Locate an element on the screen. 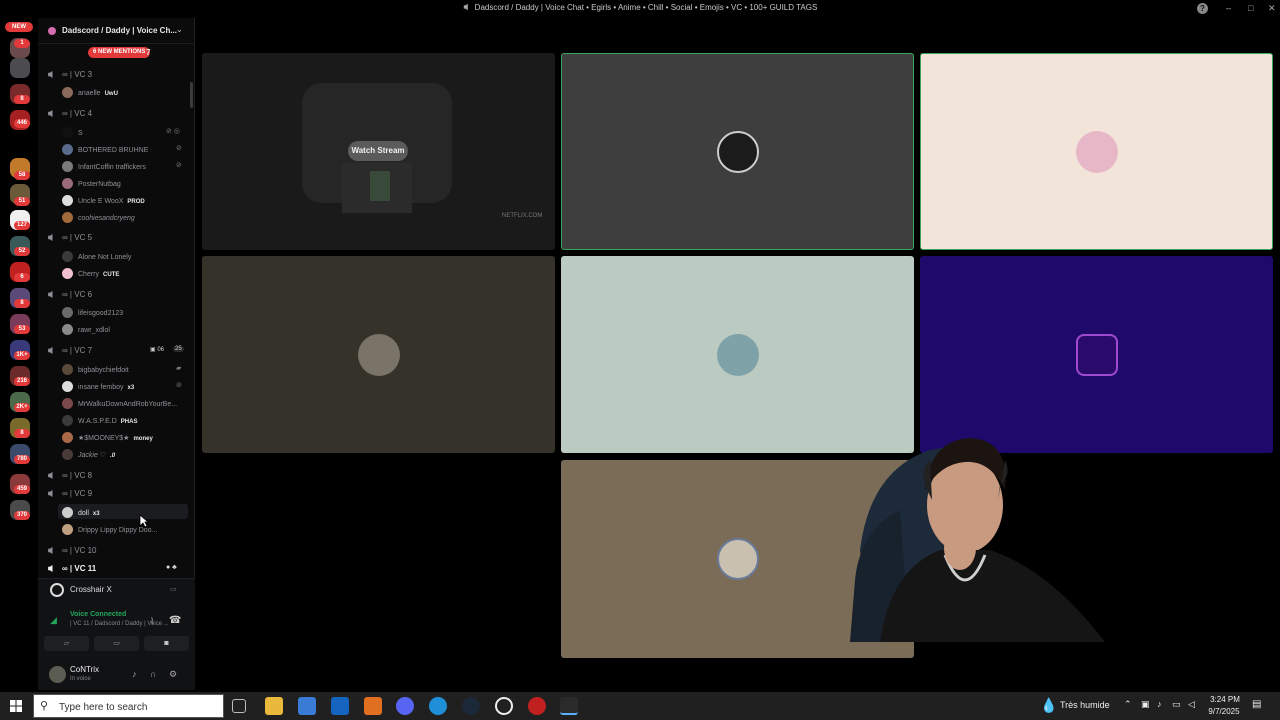 Image resolution: width=1280 pixels, height=720 pixels. voice-user: anaelle UwU is located at coordinates (90, 92).